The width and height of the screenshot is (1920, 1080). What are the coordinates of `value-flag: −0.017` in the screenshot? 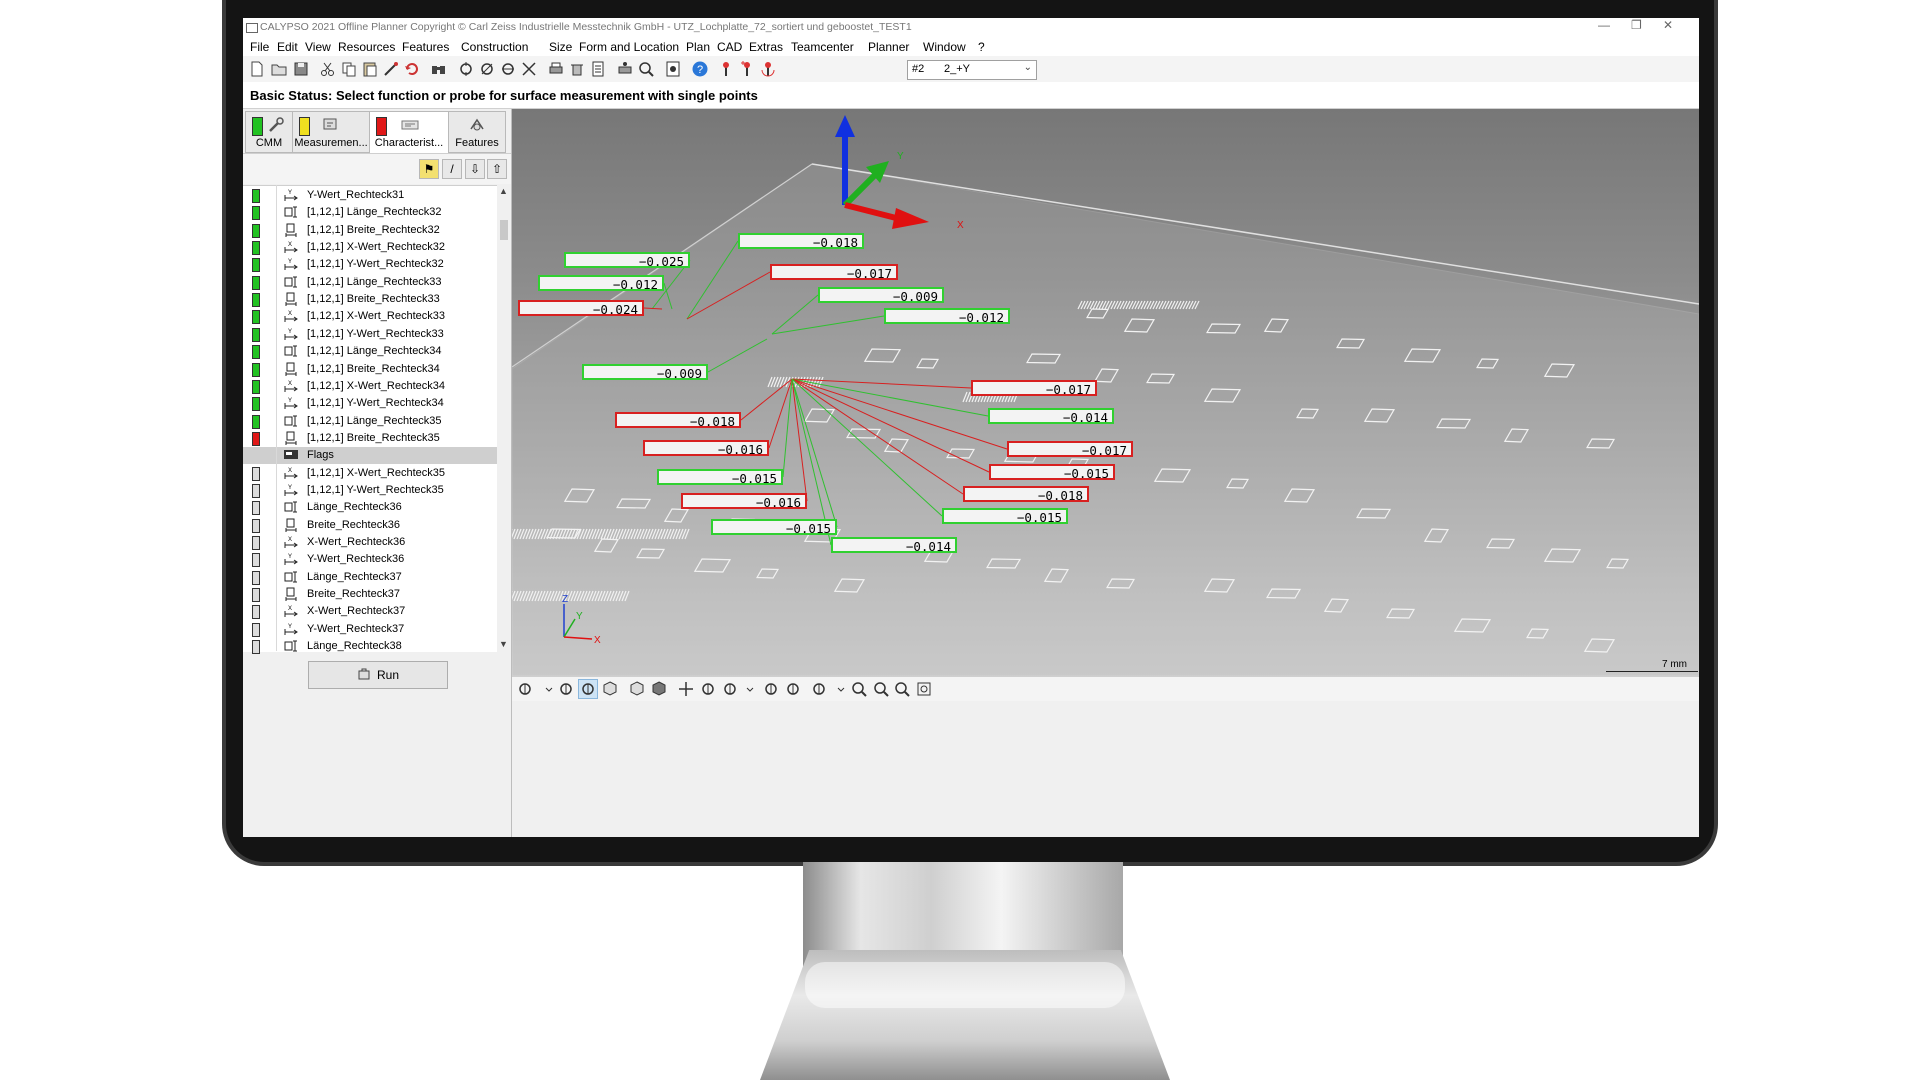 It's located at (834, 272).